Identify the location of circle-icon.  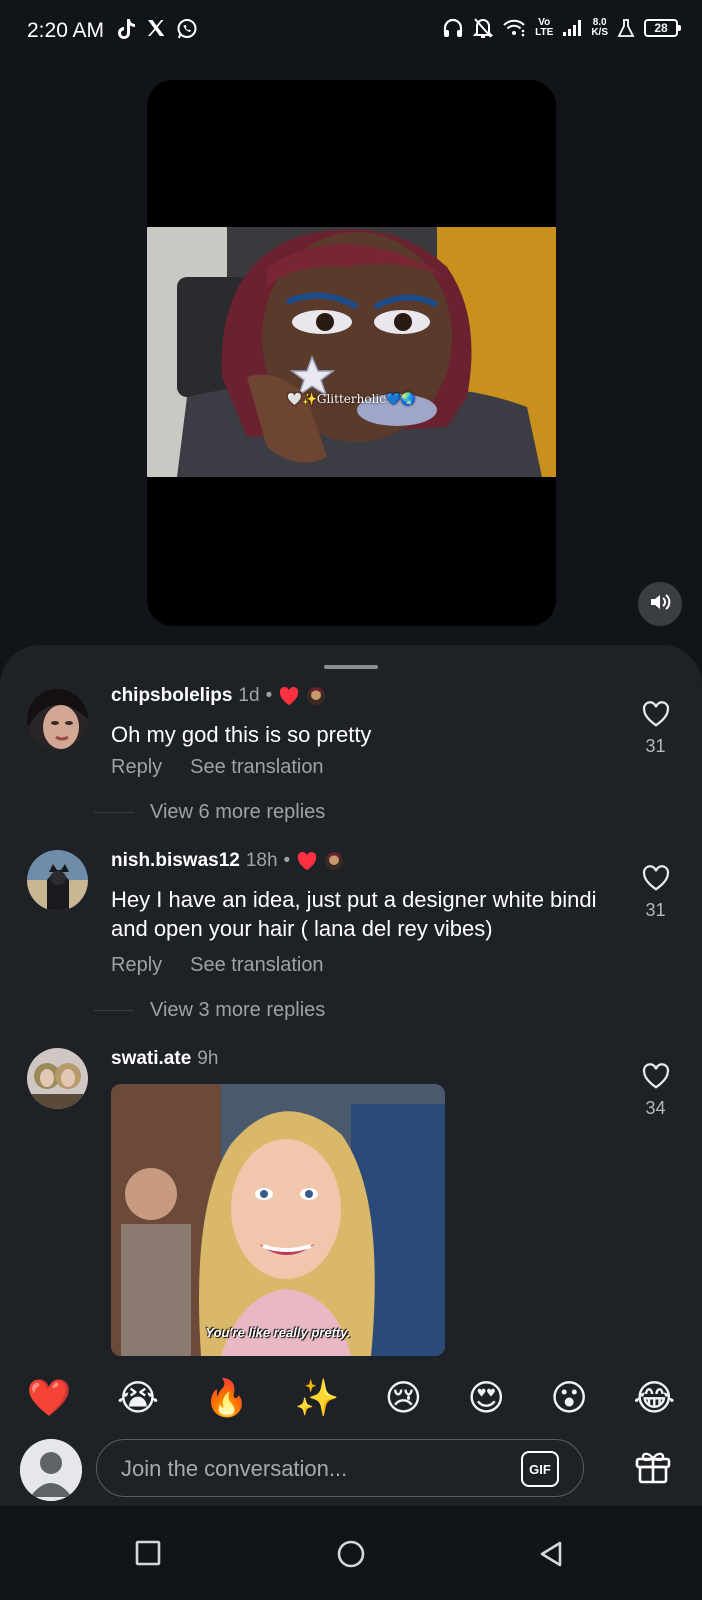
(351, 1554).